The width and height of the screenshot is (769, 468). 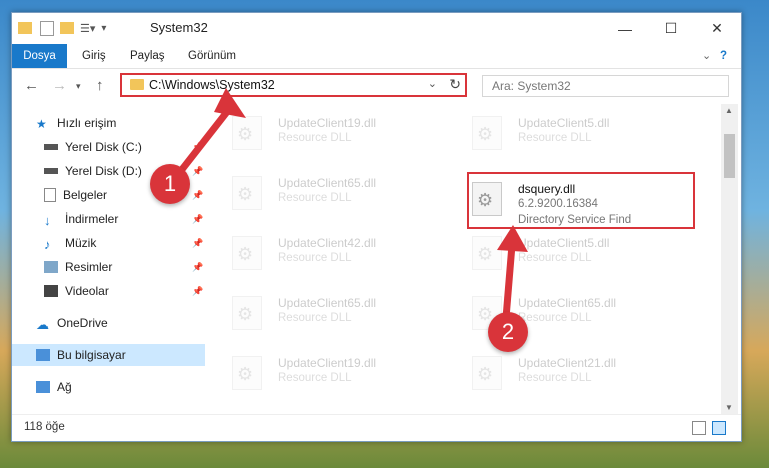 What do you see at coordinates (170, 184) in the screenshot?
I see `step-badge-1: 1` at bounding box center [170, 184].